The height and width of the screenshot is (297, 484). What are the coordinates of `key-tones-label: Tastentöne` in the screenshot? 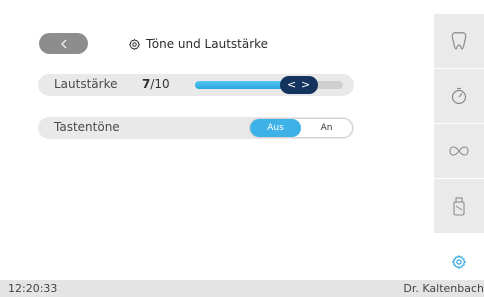 It's located at (87, 127).